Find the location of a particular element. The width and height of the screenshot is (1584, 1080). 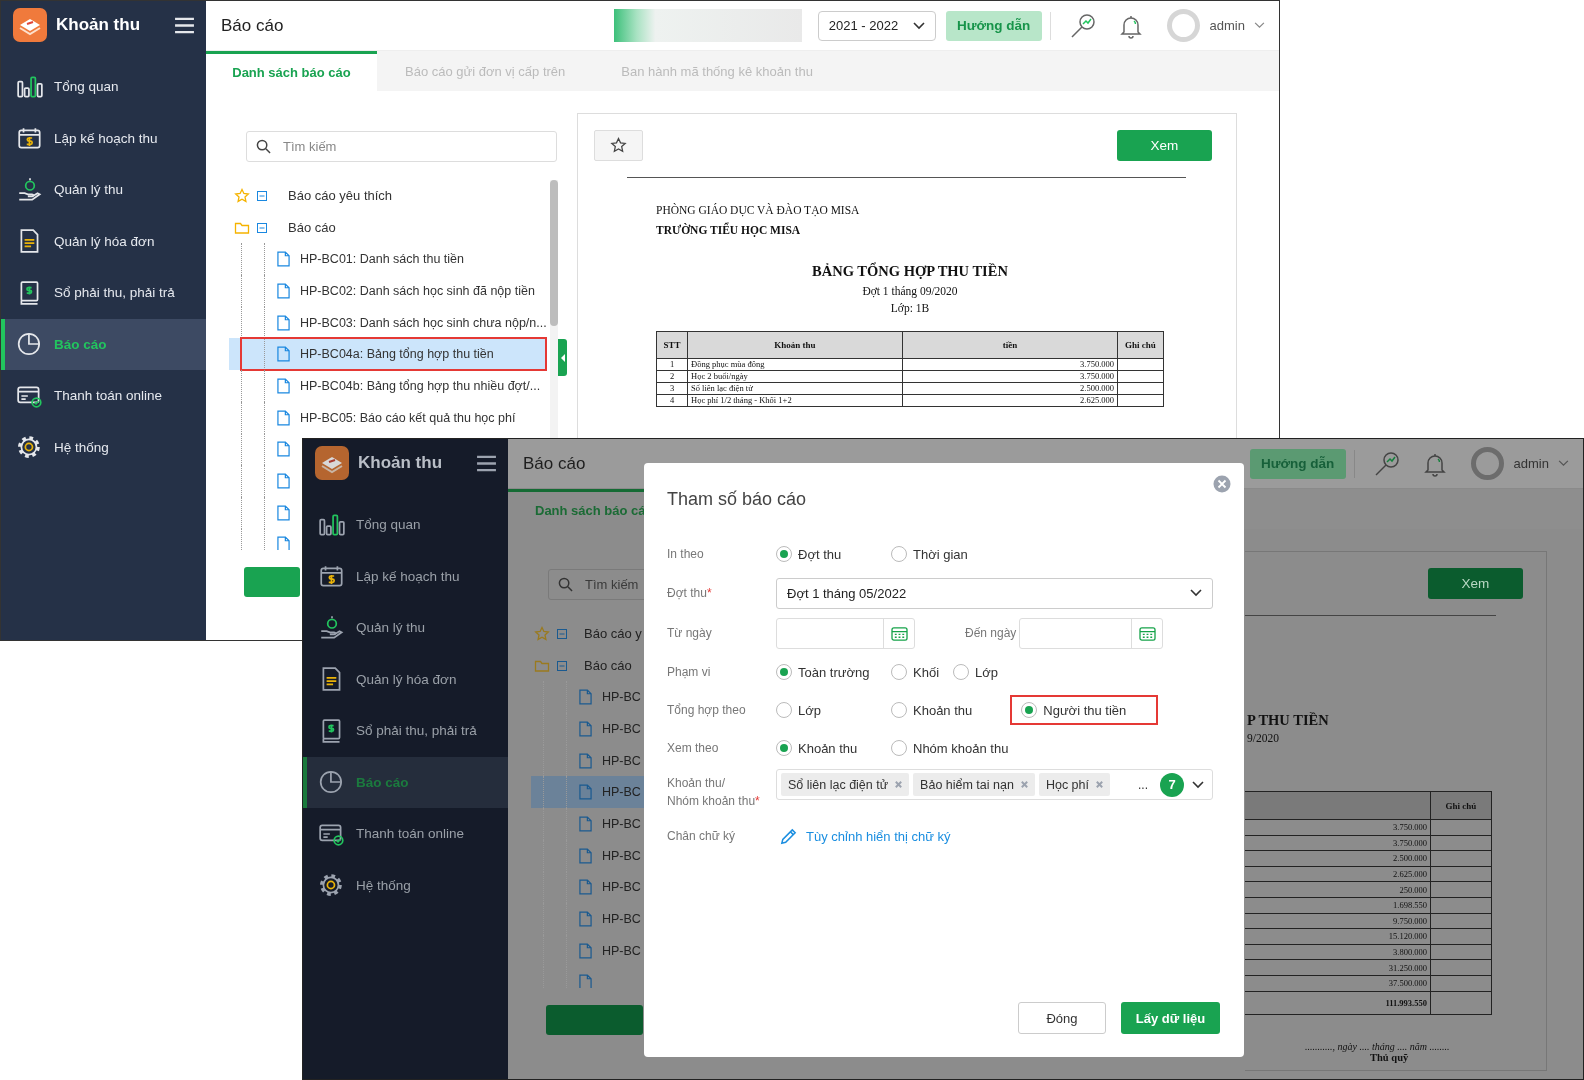

sidebar-item: Báo cáo is located at coordinates (103, 344).